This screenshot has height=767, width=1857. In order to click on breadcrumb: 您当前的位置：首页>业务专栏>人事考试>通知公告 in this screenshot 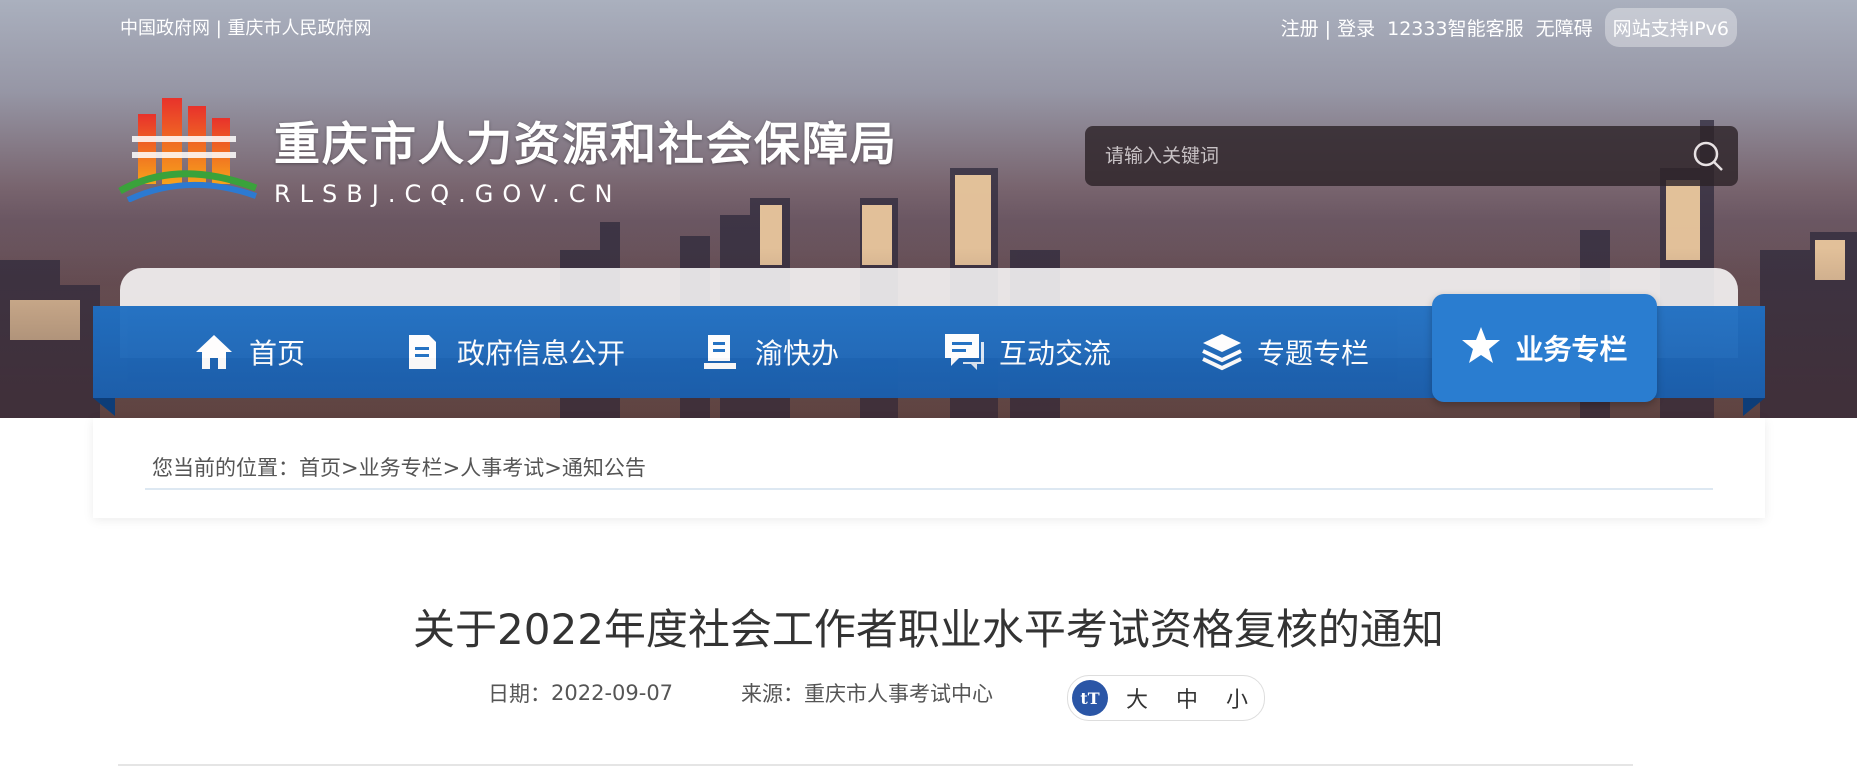, I will do `click(399, 467)`.